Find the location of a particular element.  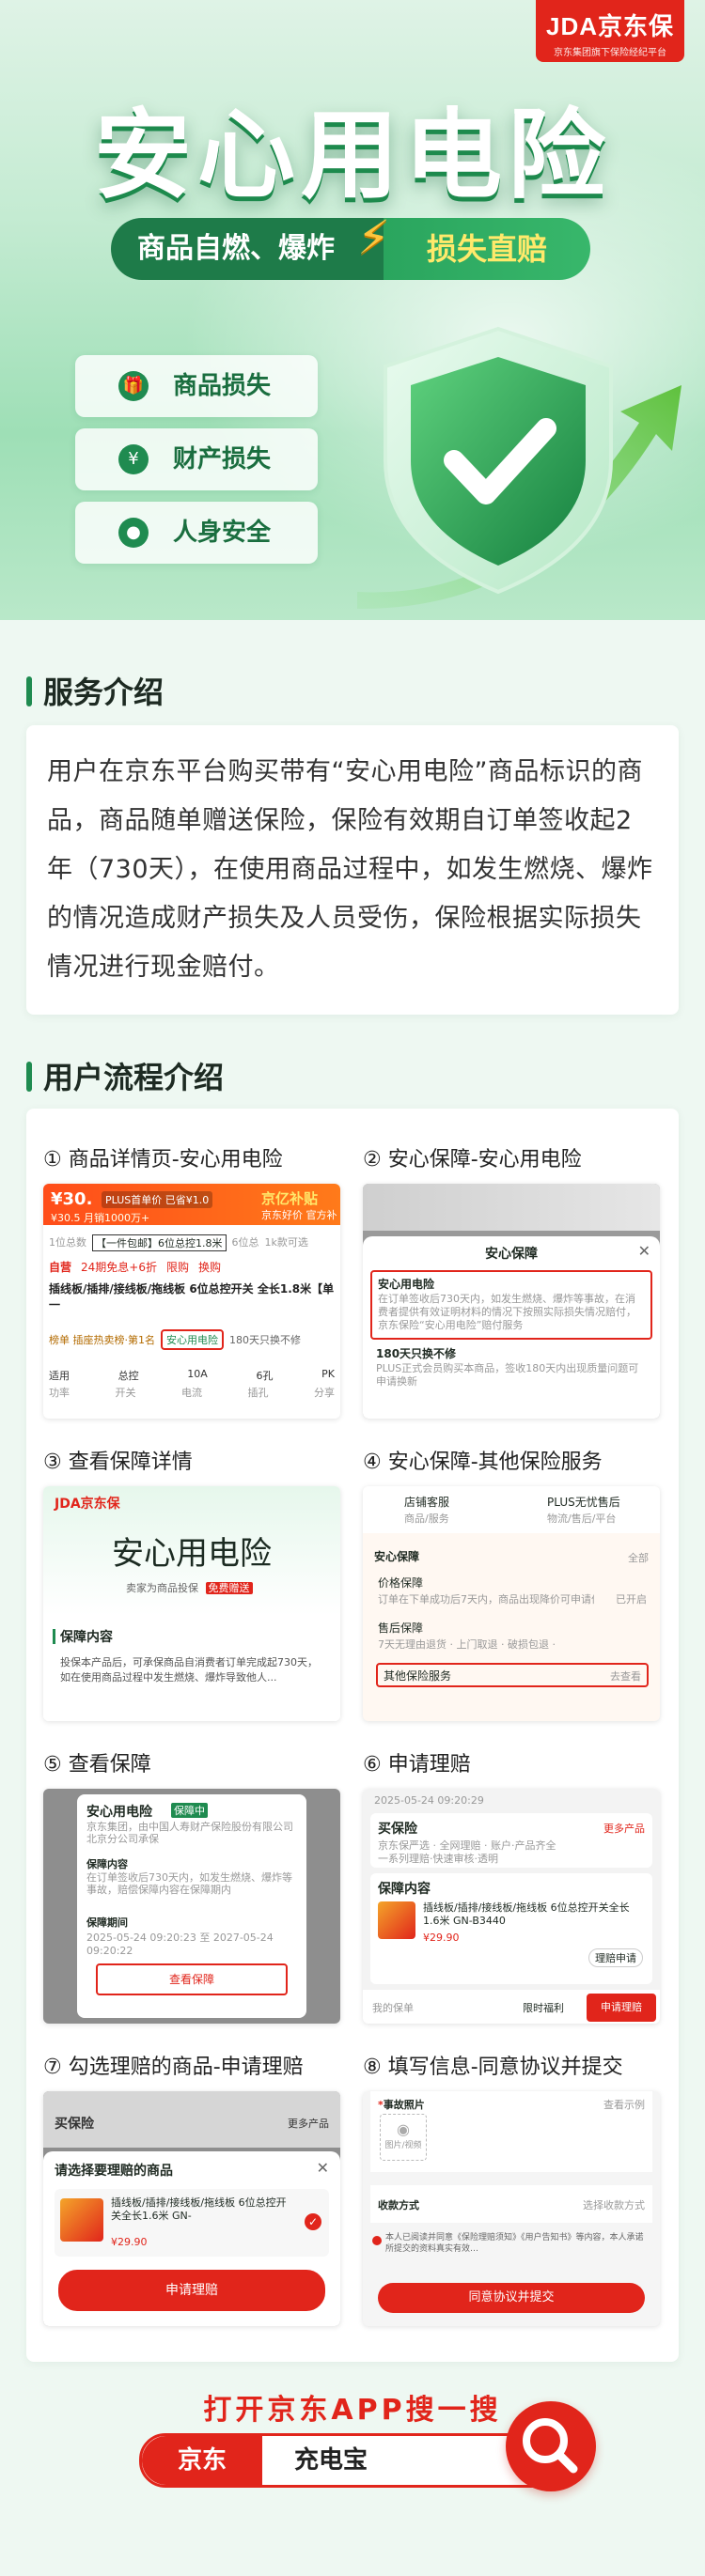

step-title-5: ⑤ 查看保障 is located at coordinates (97, 1765).